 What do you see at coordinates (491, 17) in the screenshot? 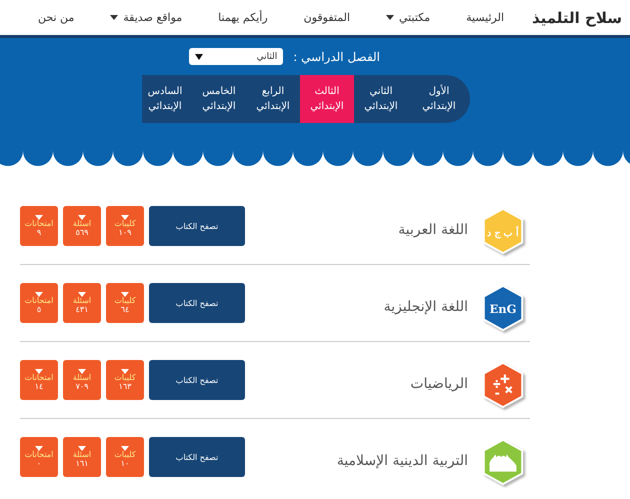
I see `nav-link: الرئيسية` at bounding box center [491, 17].